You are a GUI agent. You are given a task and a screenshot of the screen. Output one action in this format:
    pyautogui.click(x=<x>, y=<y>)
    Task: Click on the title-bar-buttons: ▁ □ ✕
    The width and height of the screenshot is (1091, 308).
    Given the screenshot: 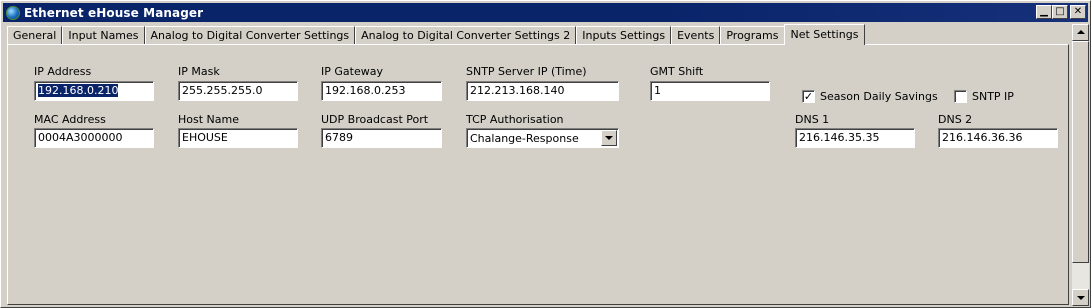 What is the action you would take?
    pyautogui.click(x=1061, y=12)
    